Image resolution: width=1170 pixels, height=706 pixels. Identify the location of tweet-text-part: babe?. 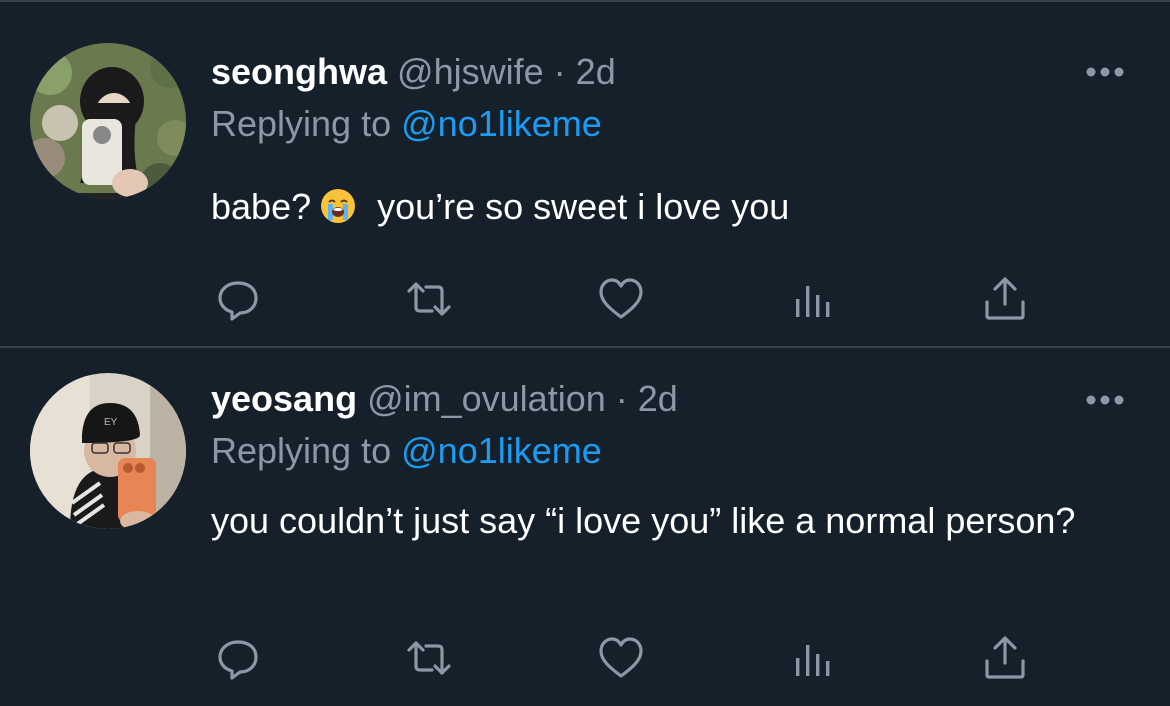
(261, 206).